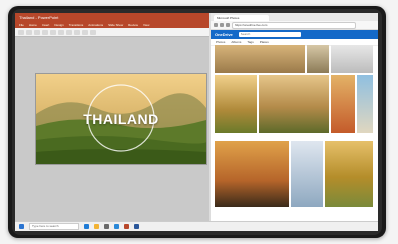 Image resolution: width=398 pixels, height=244 pixels. What do you see at coordinates (116, 226) in the screenshot?
I see `mail-icon` at bounding box center [116, 226].